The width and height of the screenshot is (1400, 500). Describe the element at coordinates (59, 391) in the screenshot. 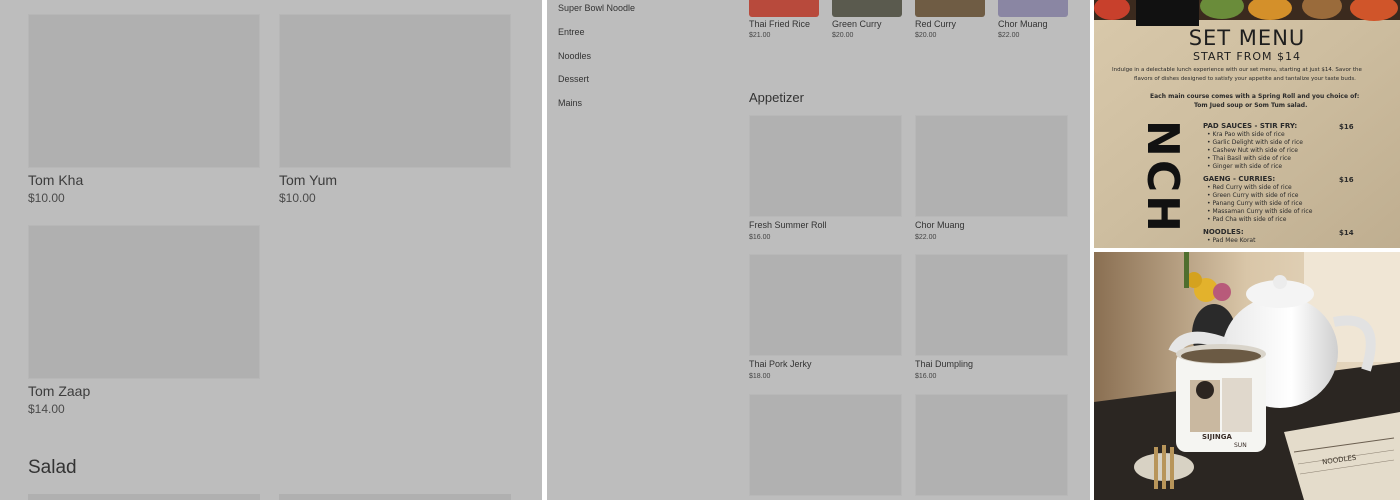

I see `menu-item-name: Tom Zaap` at that location.